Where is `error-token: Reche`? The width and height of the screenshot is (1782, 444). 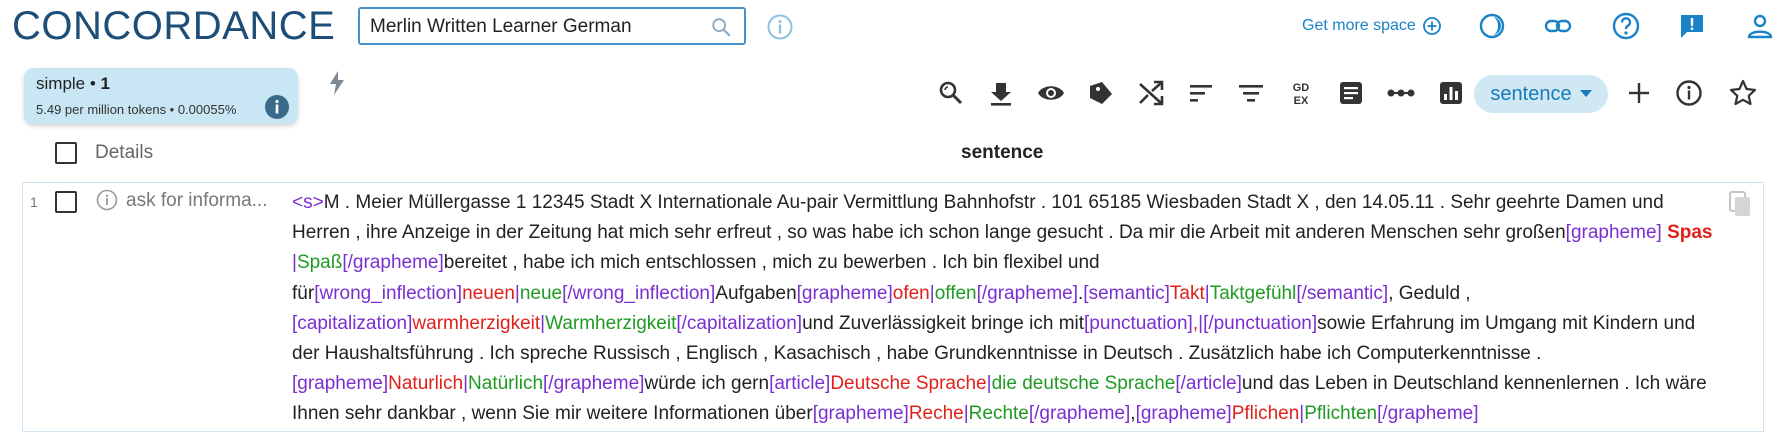 error-token: Reche is located at coordinates (936, 414).